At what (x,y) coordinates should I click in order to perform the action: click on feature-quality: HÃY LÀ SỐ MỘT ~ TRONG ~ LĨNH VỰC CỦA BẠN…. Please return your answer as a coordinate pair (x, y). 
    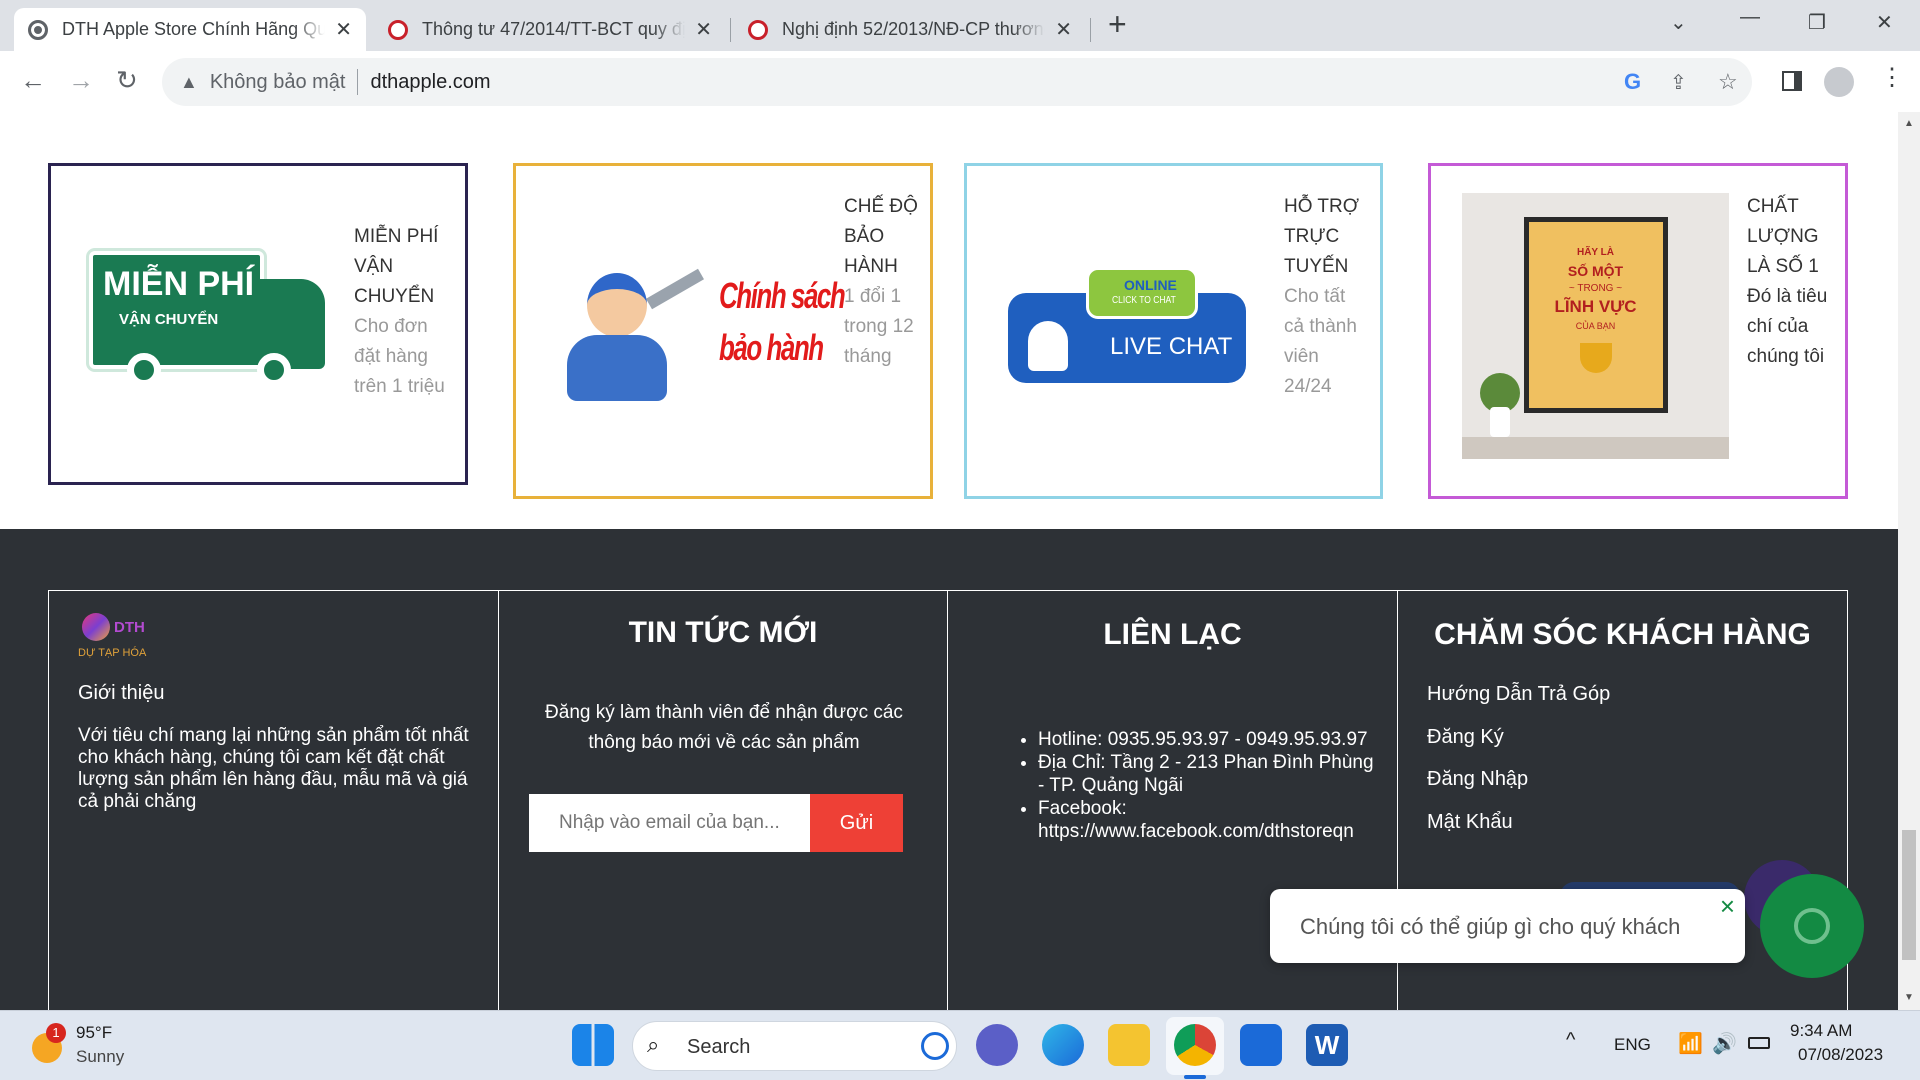
    Looking at the image, I should click on (1638, 331).